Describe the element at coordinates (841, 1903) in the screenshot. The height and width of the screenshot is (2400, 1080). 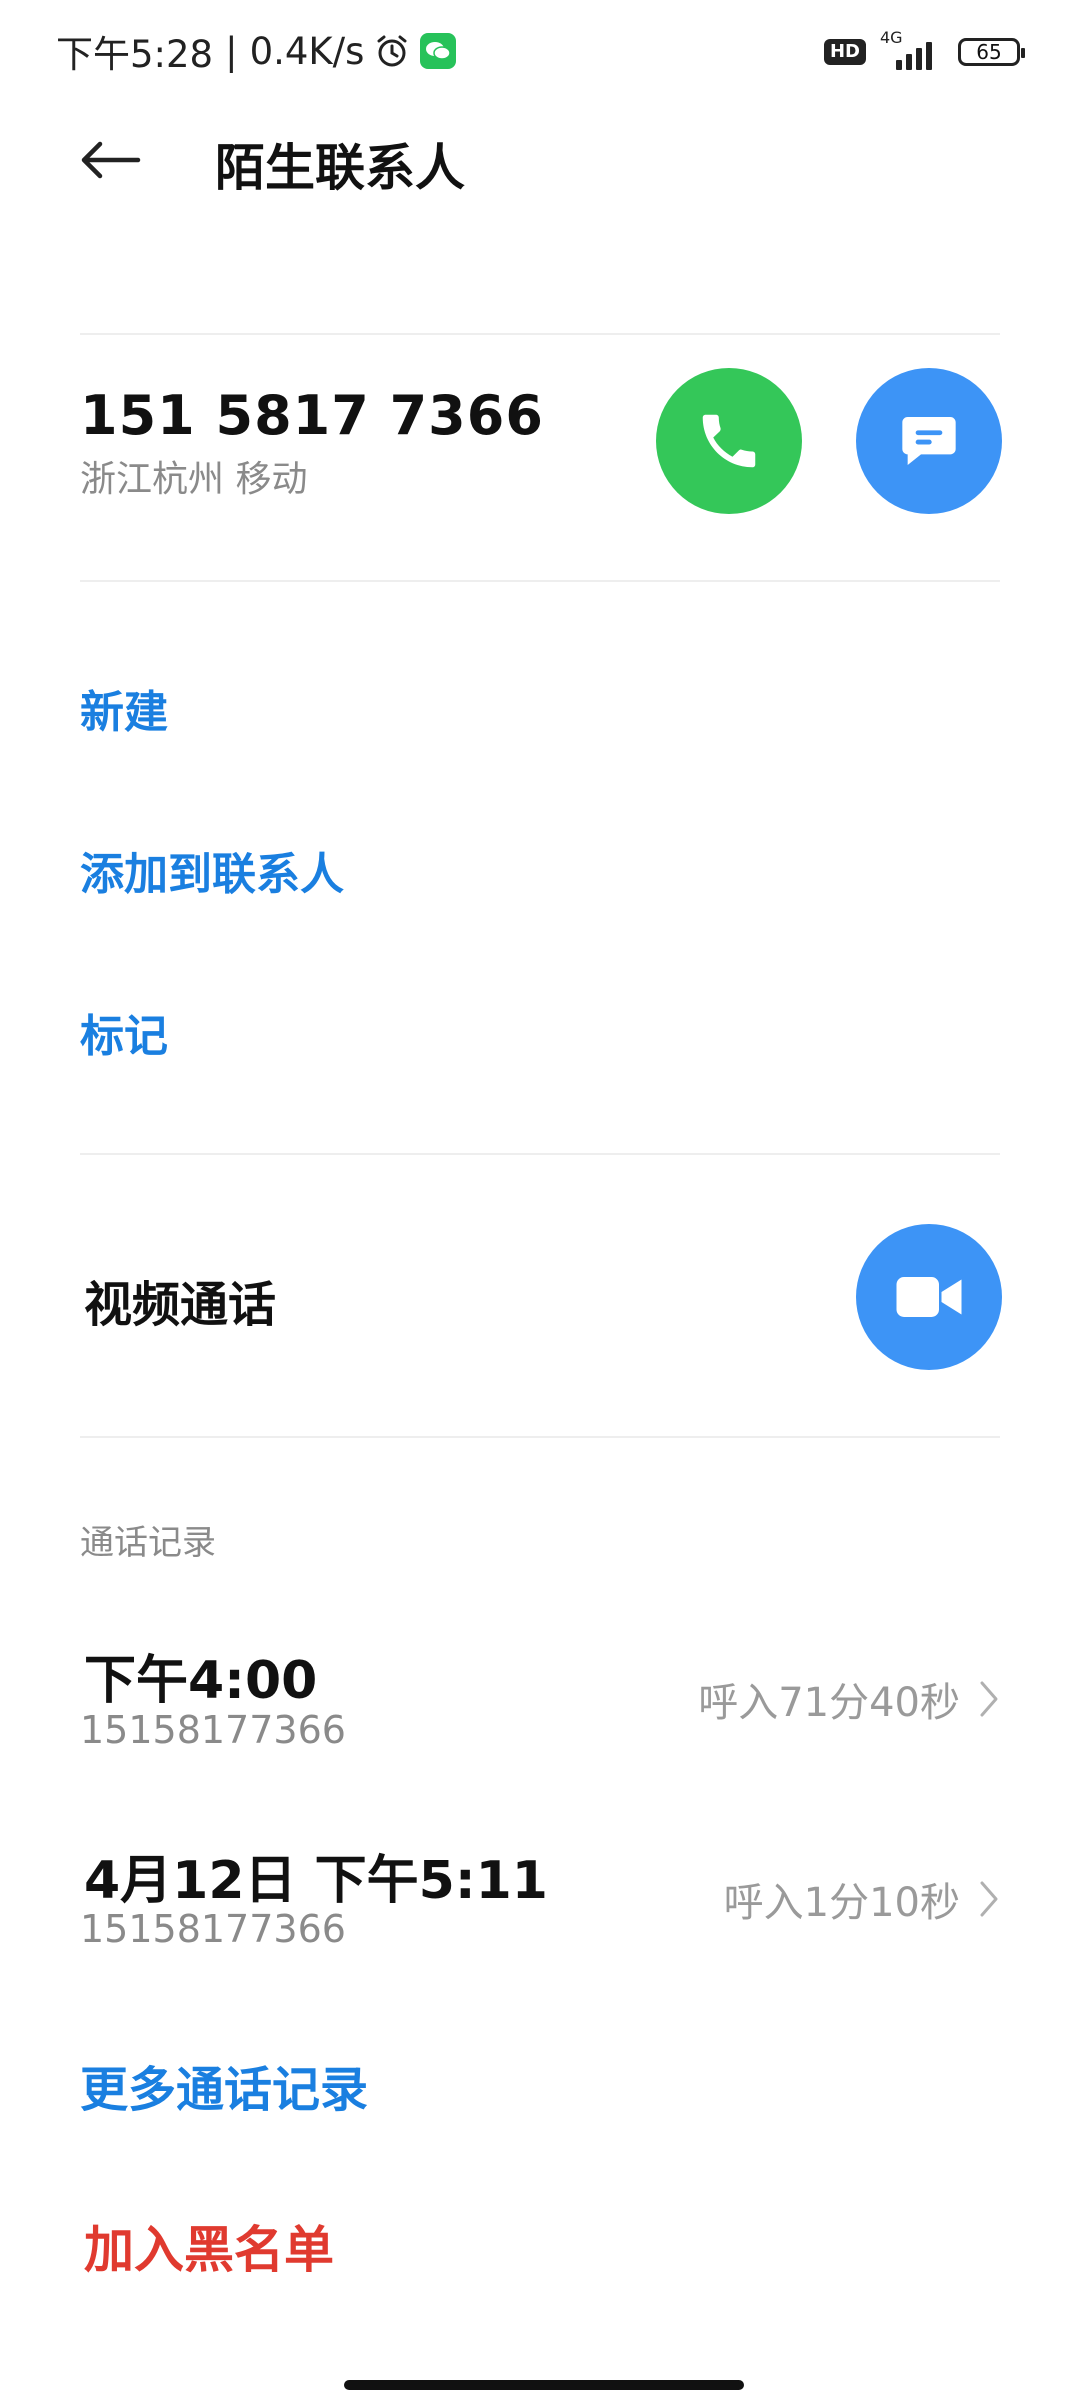
I see `call-duration: 呼入1分10秒` at that location.